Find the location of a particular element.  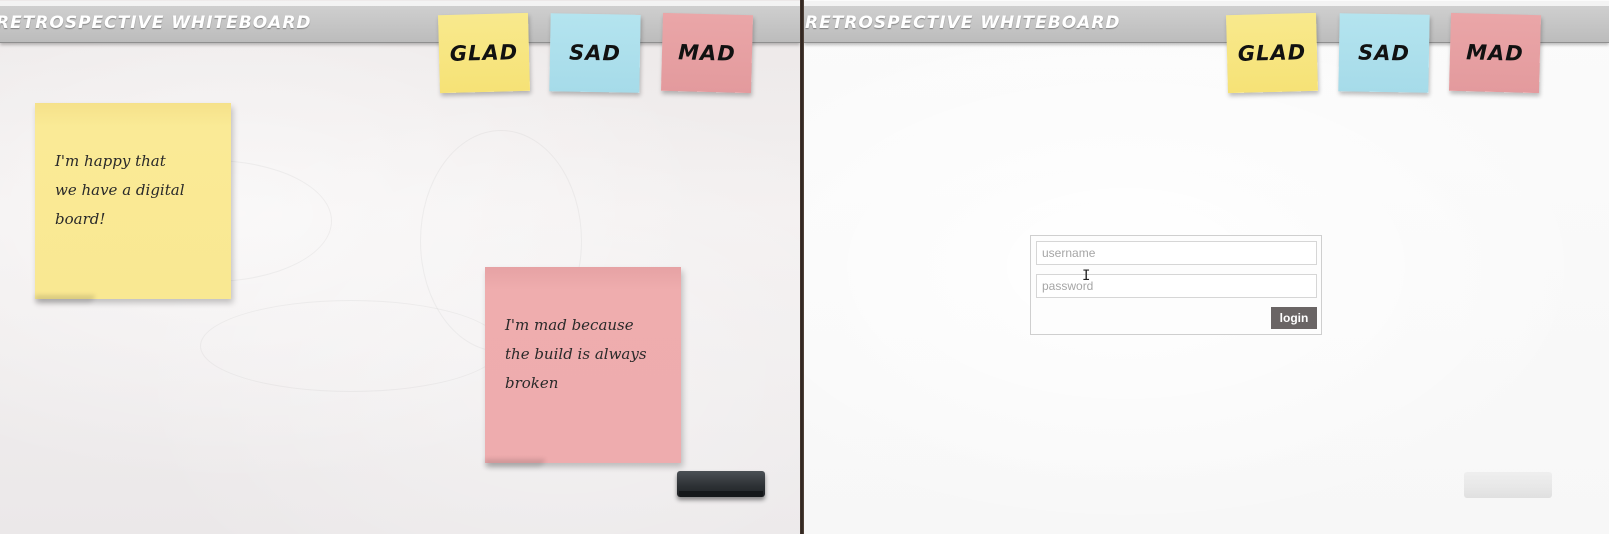

username-input is located at coordinates (1176, 253).